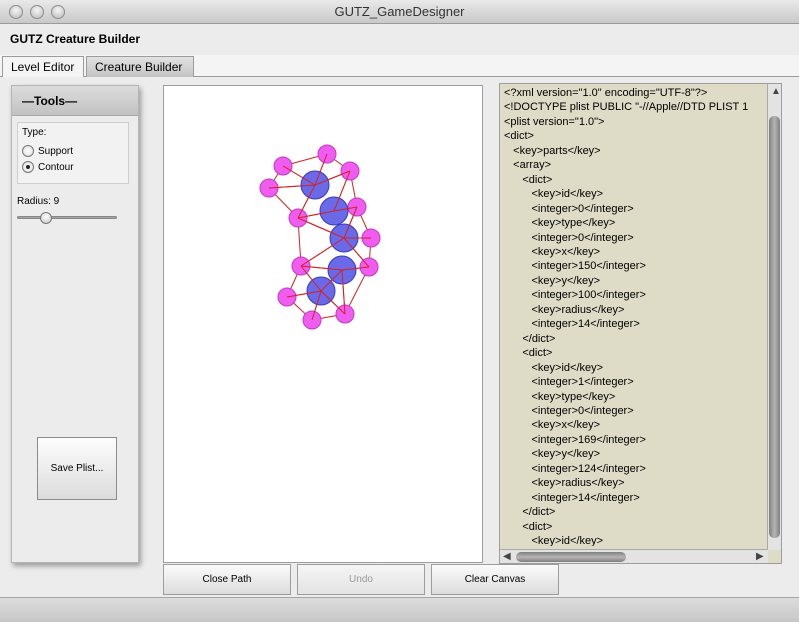 This screenshot has width=799, height=622. I want to click on support-label: Support, so click(56, 151).